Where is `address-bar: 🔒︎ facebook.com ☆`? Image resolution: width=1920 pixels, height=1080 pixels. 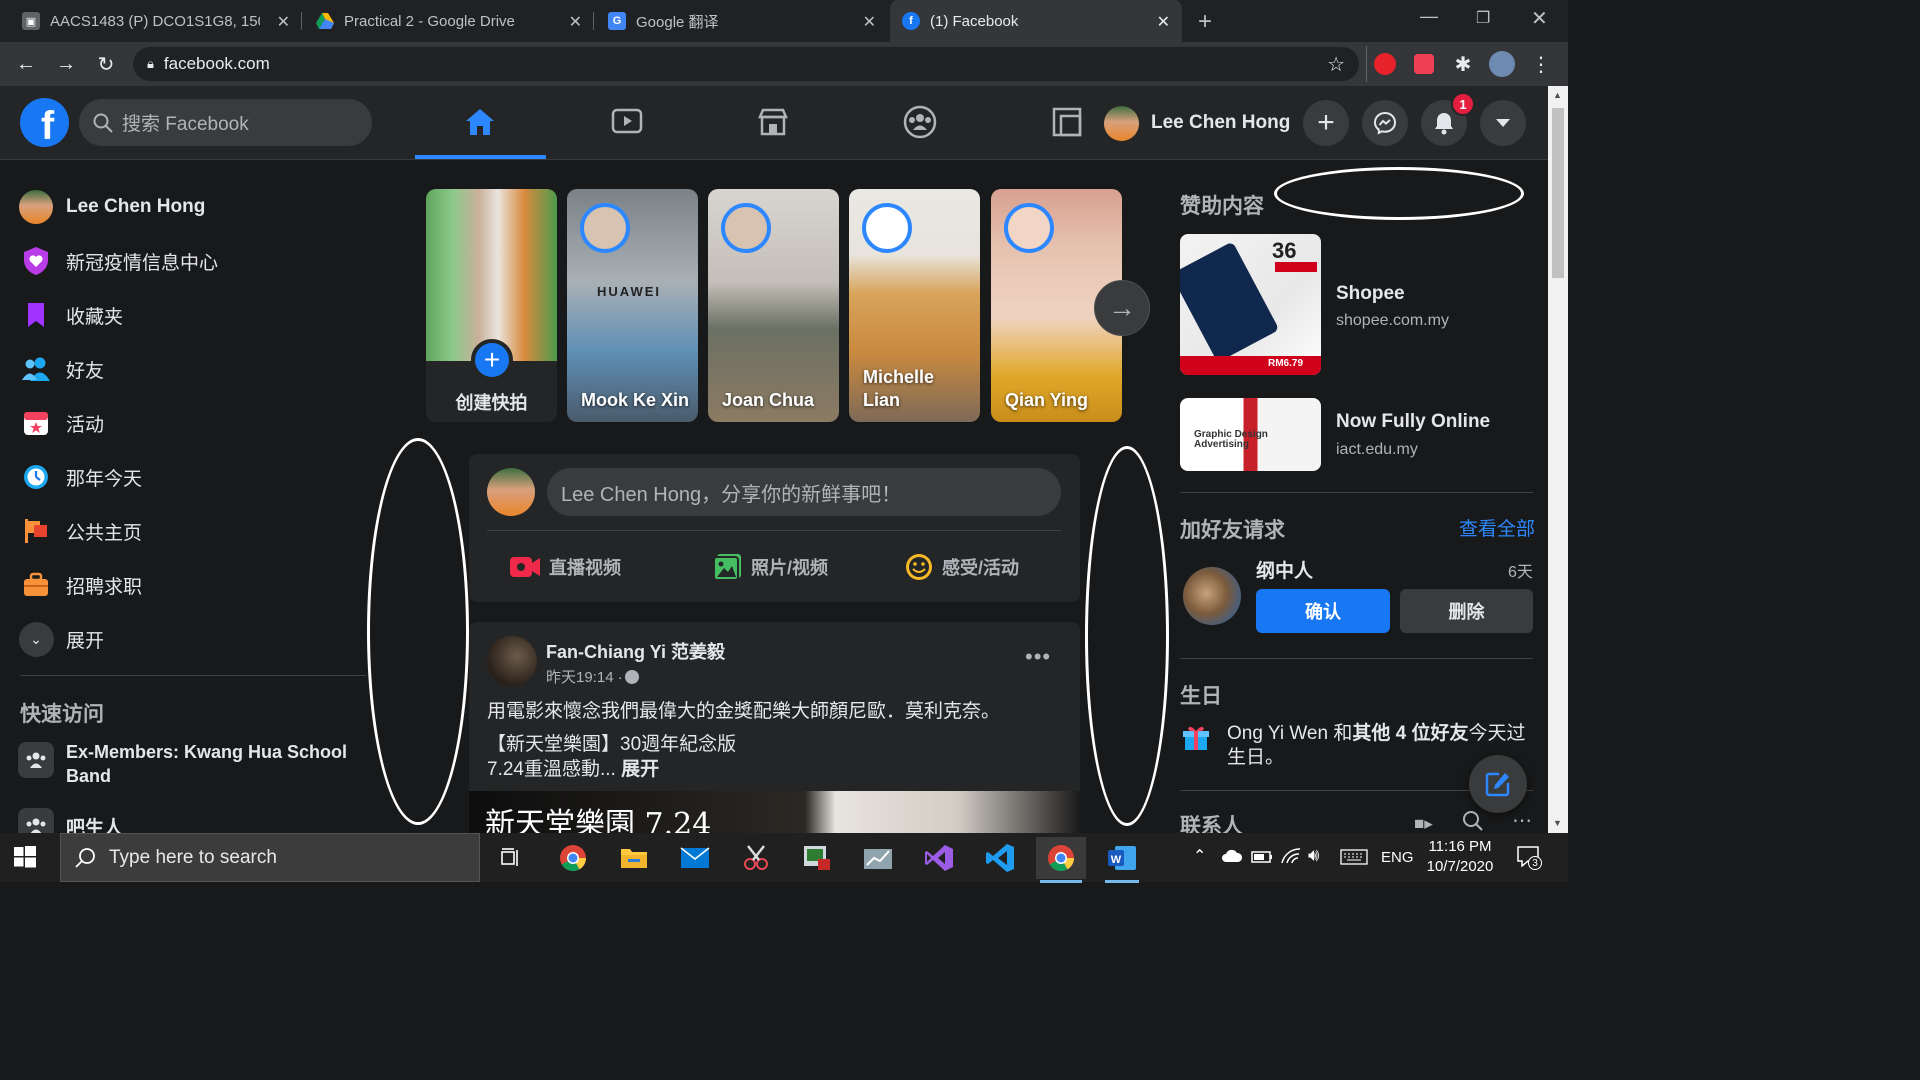
address-bar: 🔒︎ facebook.com ☆ is located at coordinates (746, 64).